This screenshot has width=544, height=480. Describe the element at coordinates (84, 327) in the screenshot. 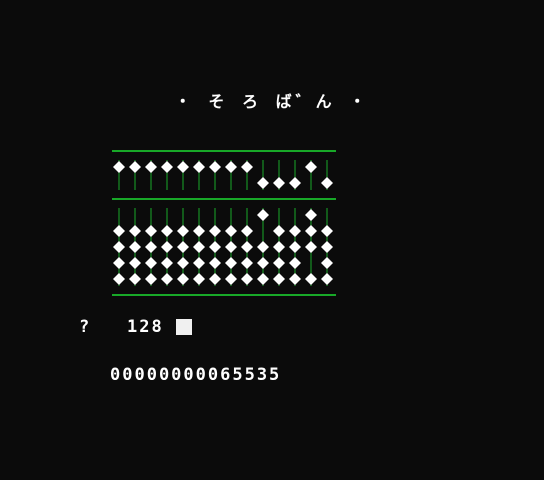

I see `input-prompt-marker: ?` at that location.